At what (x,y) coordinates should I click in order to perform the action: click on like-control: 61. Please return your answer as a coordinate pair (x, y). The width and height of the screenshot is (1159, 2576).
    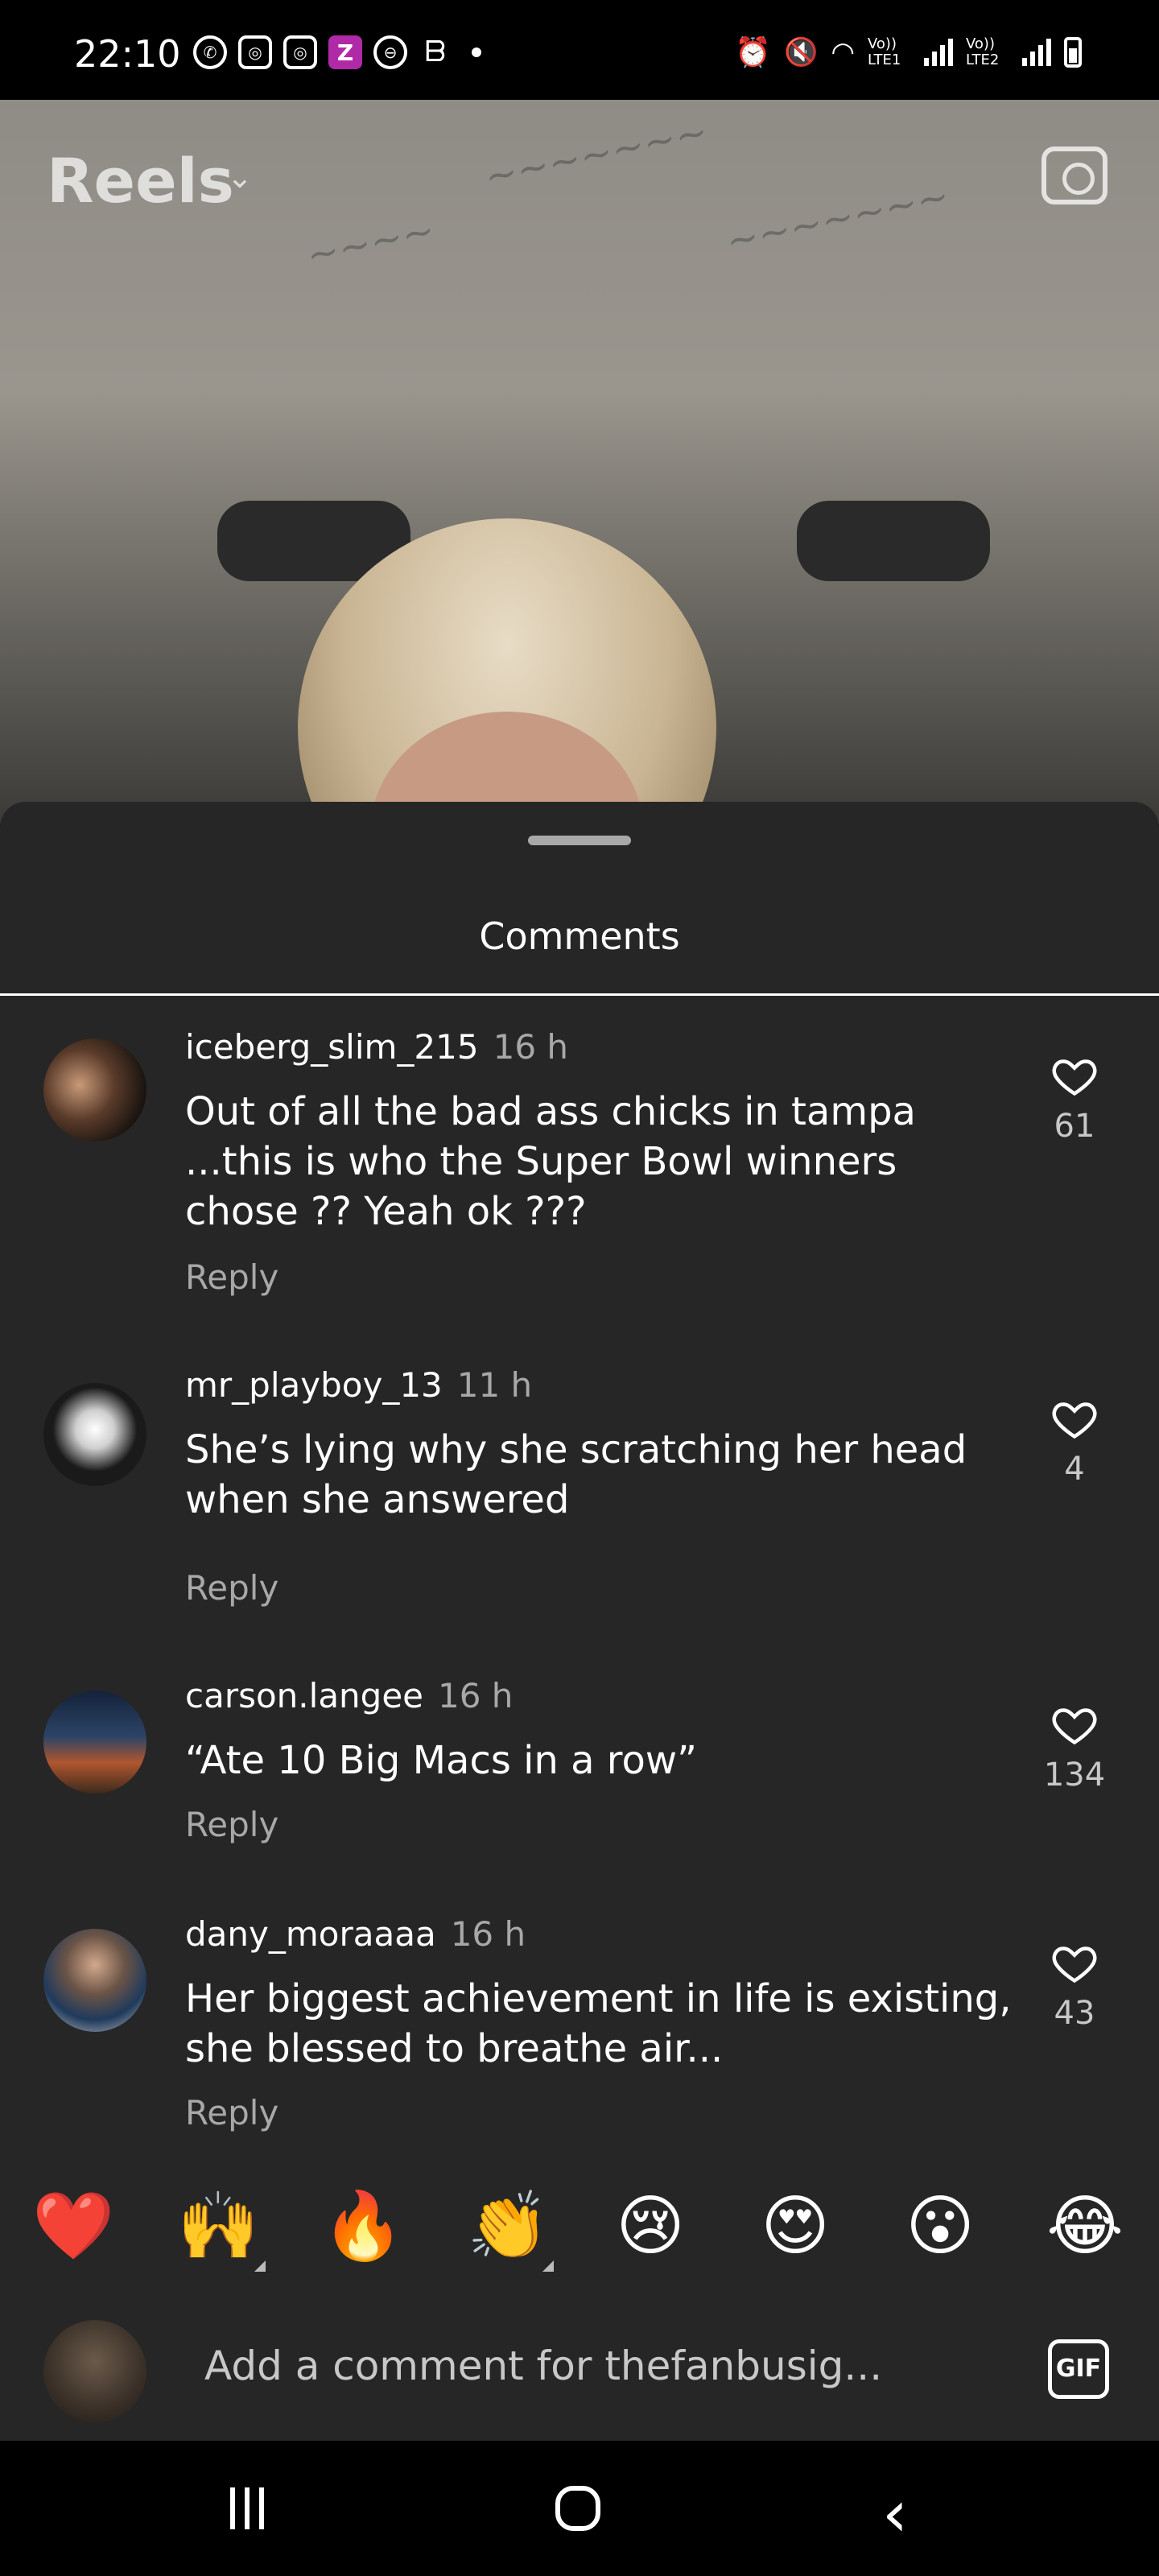
    Looking at the image, I should click on (1074, 1098).